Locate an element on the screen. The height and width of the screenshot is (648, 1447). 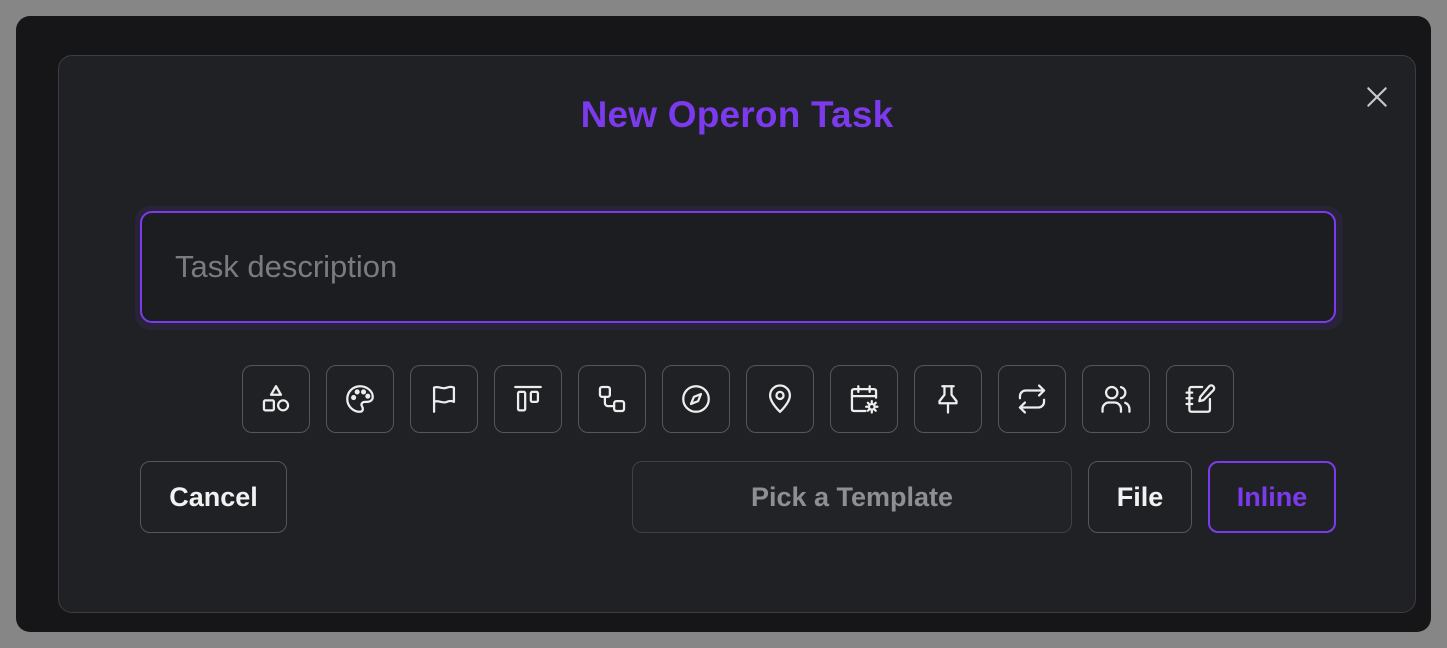
pin-button is located at coordinates (948, 399).